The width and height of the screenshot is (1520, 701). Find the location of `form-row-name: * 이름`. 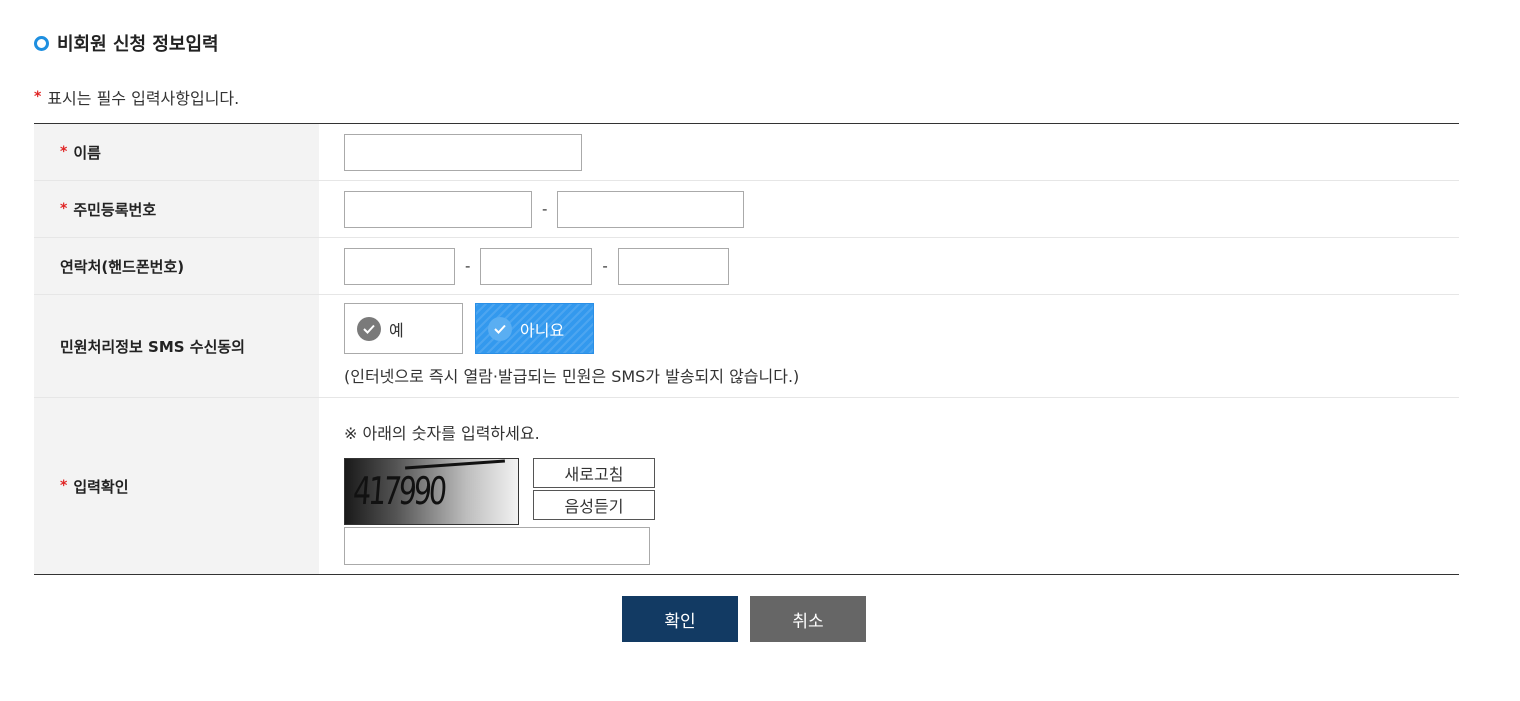

form-row-name: * 이름 is located at coordinates (746, 152).